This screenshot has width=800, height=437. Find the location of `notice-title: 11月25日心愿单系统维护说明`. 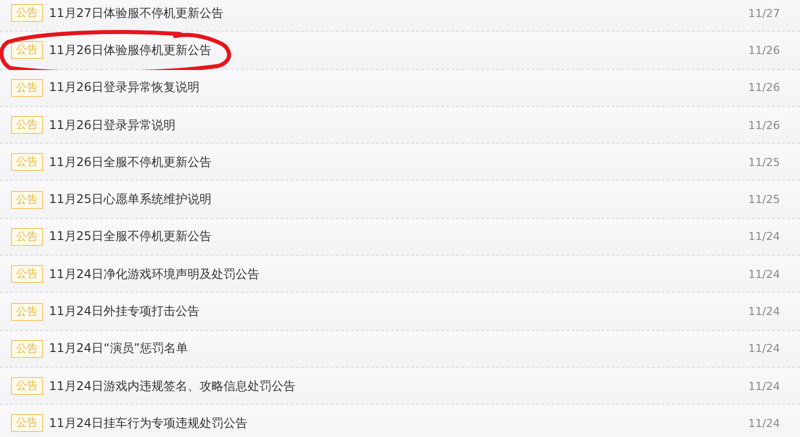

notice-title: 11月25日心愿单系统维护说明 is located at coordinates (130, 199).